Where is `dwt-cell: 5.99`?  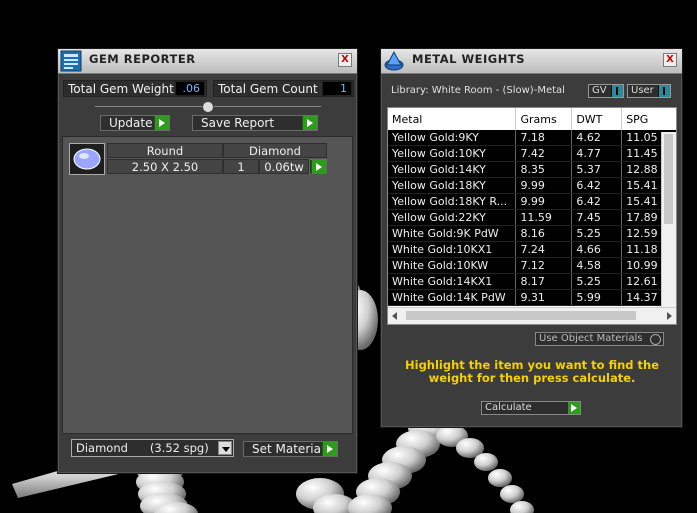
dwt-cell: 5.99 is located at coordinates (597, 297).